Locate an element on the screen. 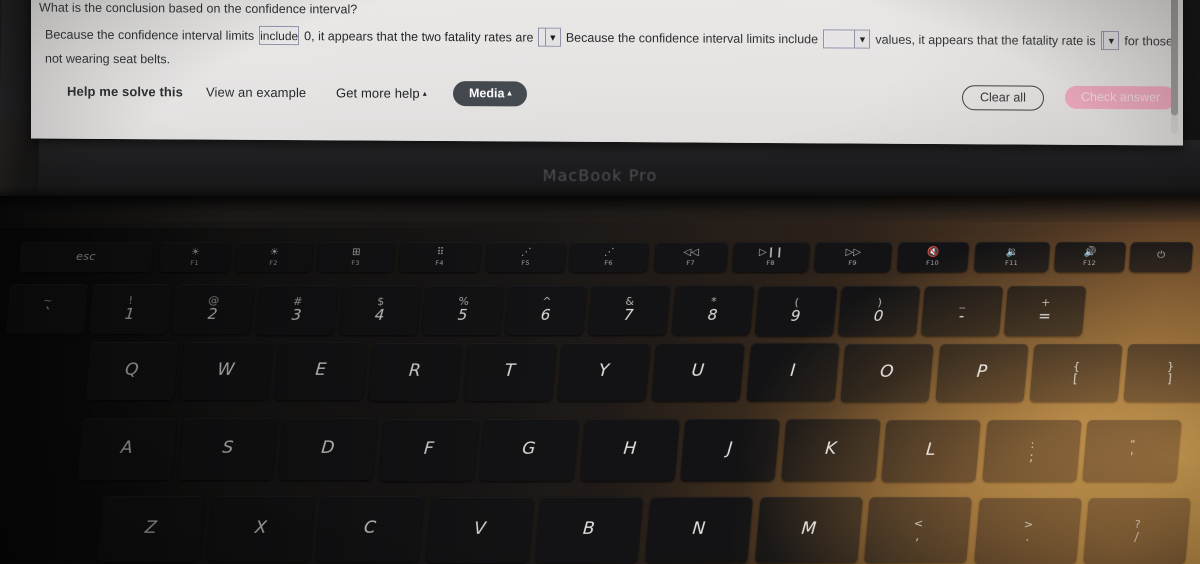 The width and height of the screenshot is (1200, 564). key-label: ⋰ F5 is located at coordinates (526, 256).